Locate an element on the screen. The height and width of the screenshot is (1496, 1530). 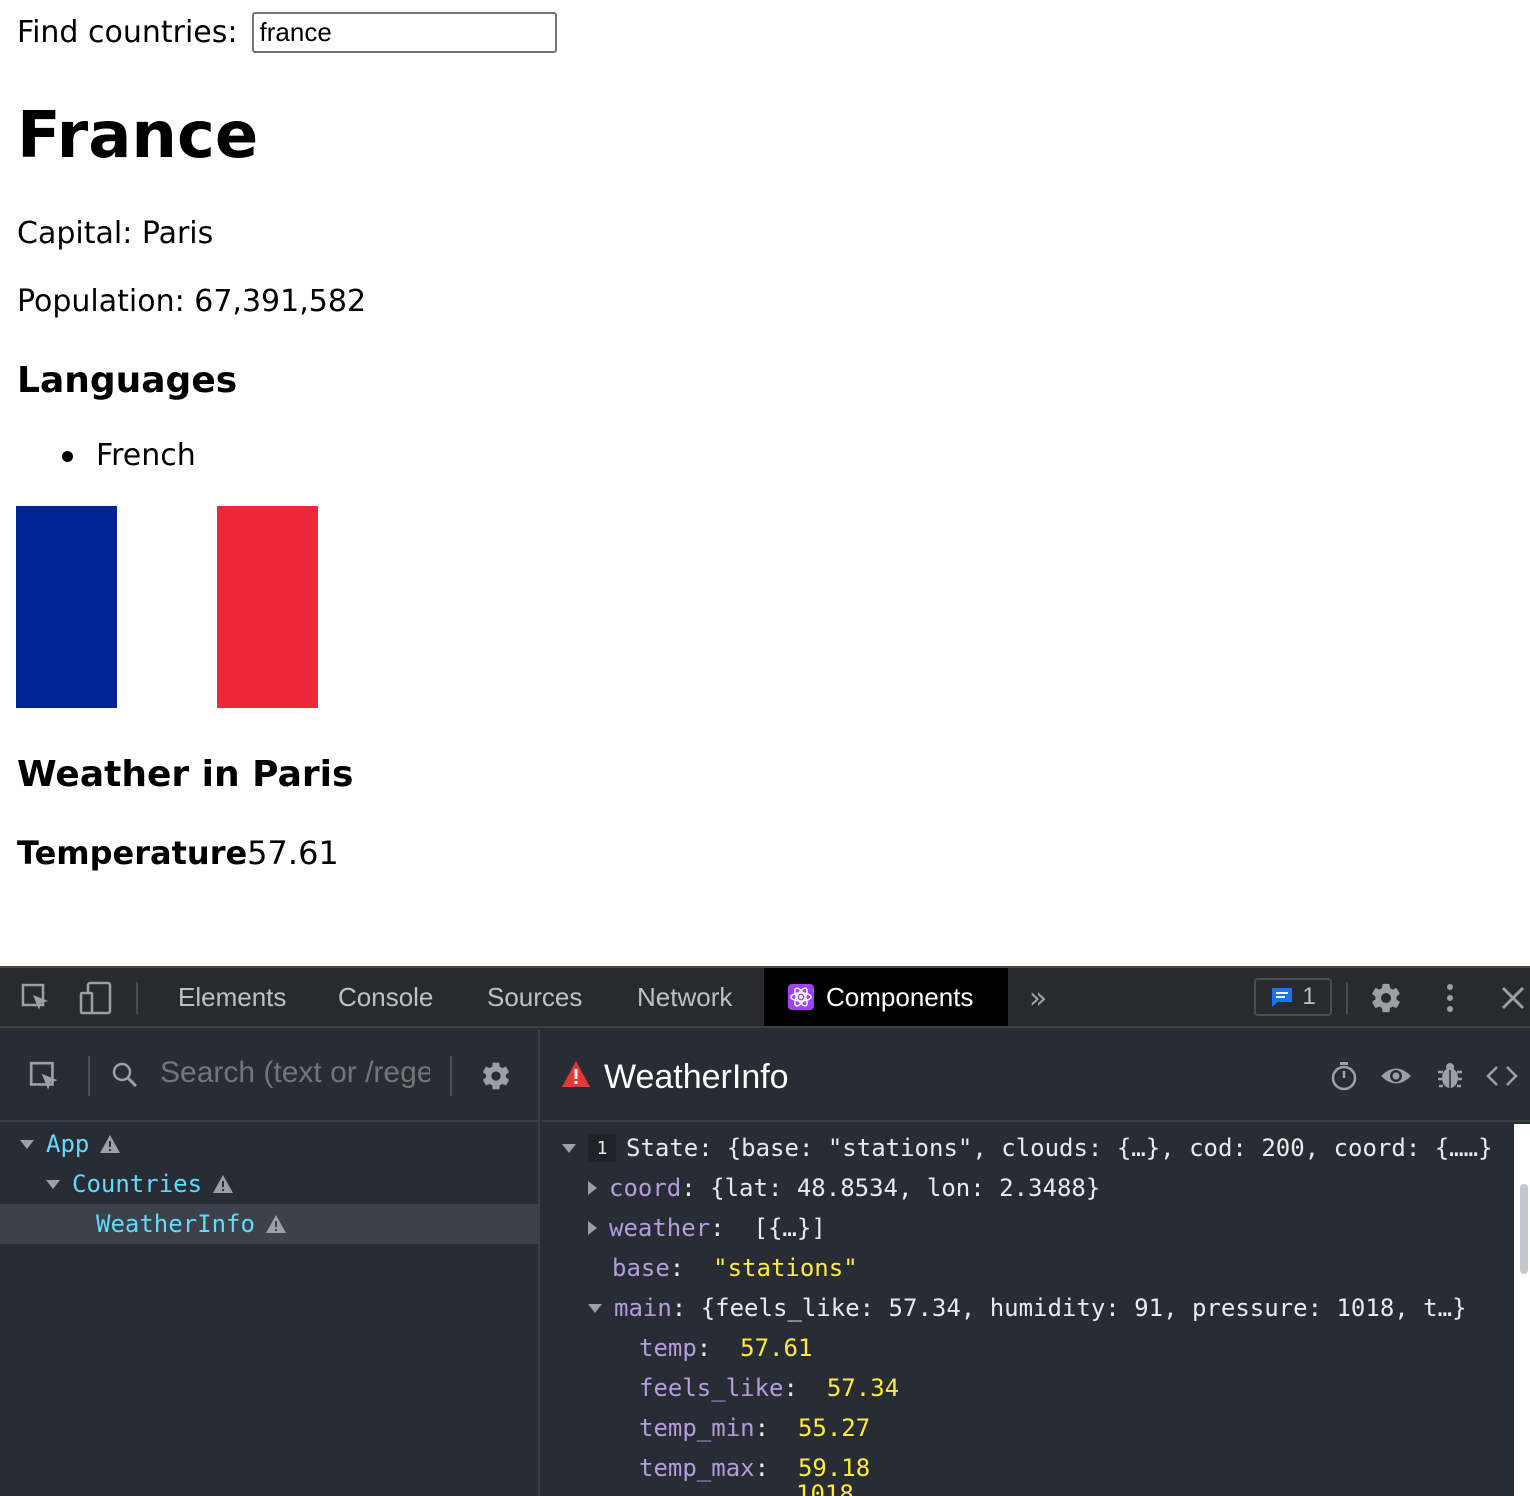
country-flag is located at coordinates (167, 607).